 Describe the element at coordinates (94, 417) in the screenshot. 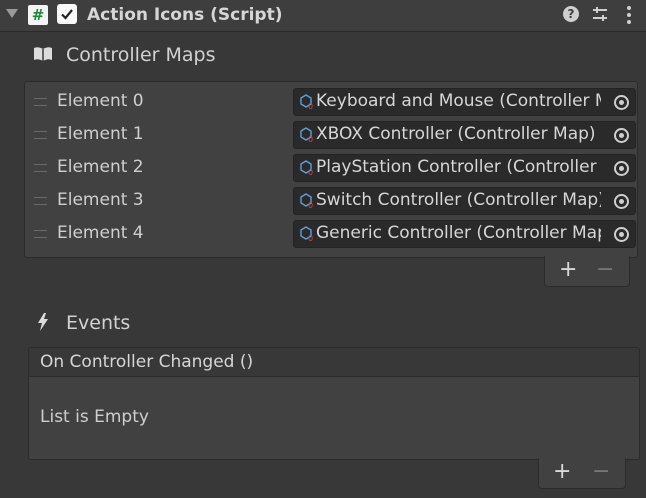

I see `empty-list-text: List is Empty` at that location.